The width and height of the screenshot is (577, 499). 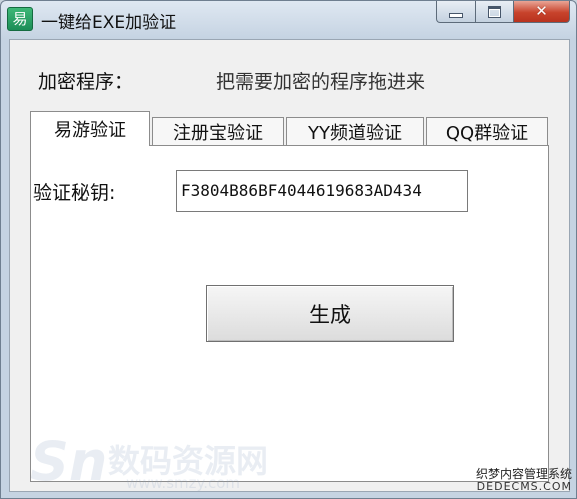 I want to click on encrypt-program-label: 加密程序：, so click(x=86, y=82).